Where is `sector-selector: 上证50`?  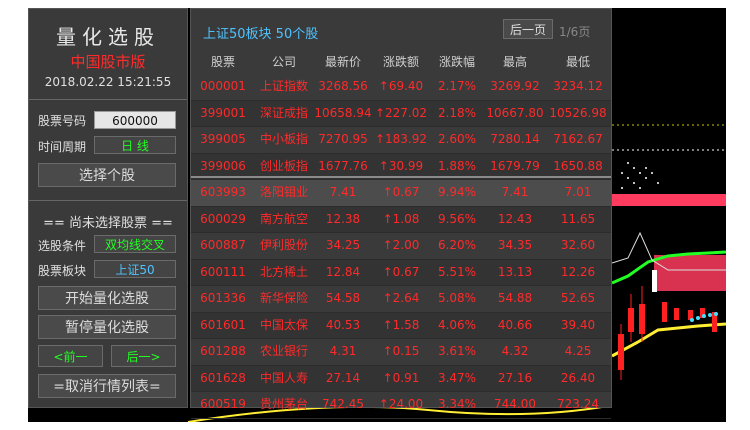 sector-selector: 上证50 is located at coordinates (135, 269).